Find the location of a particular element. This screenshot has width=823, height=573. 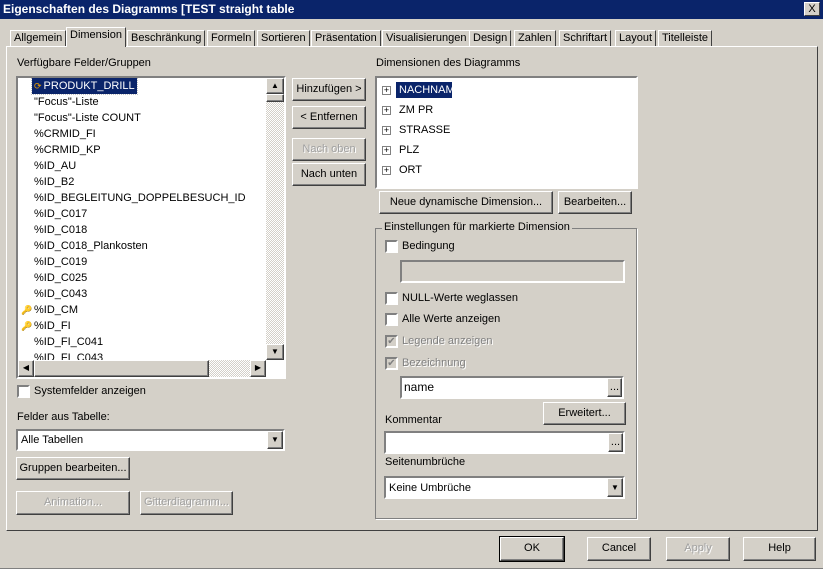

tab-zahlen: Zahlen is located at coordinates (535, 38).